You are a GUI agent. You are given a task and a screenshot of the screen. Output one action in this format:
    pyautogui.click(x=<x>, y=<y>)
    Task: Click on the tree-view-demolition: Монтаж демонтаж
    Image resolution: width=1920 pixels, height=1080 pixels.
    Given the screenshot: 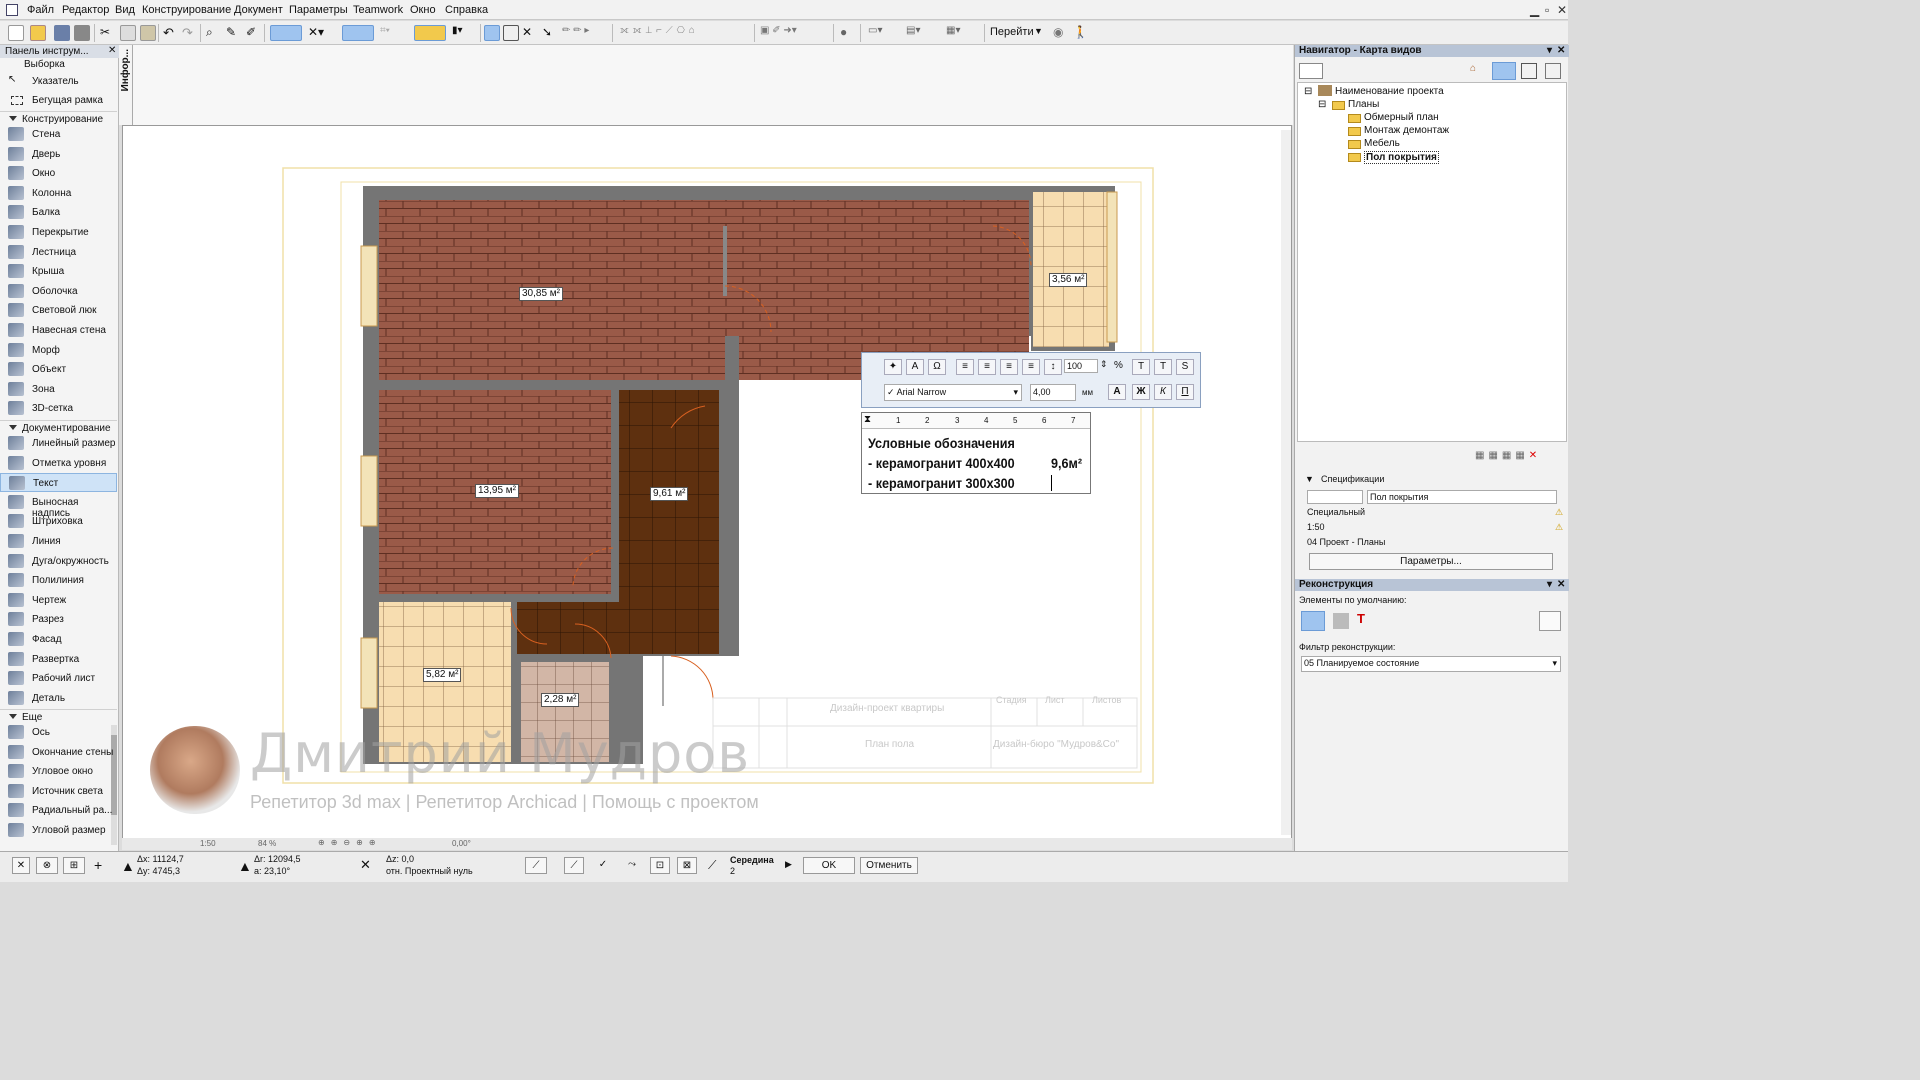 What is the action you would take?
    pyautogui.click(x=1406, y=130)
    